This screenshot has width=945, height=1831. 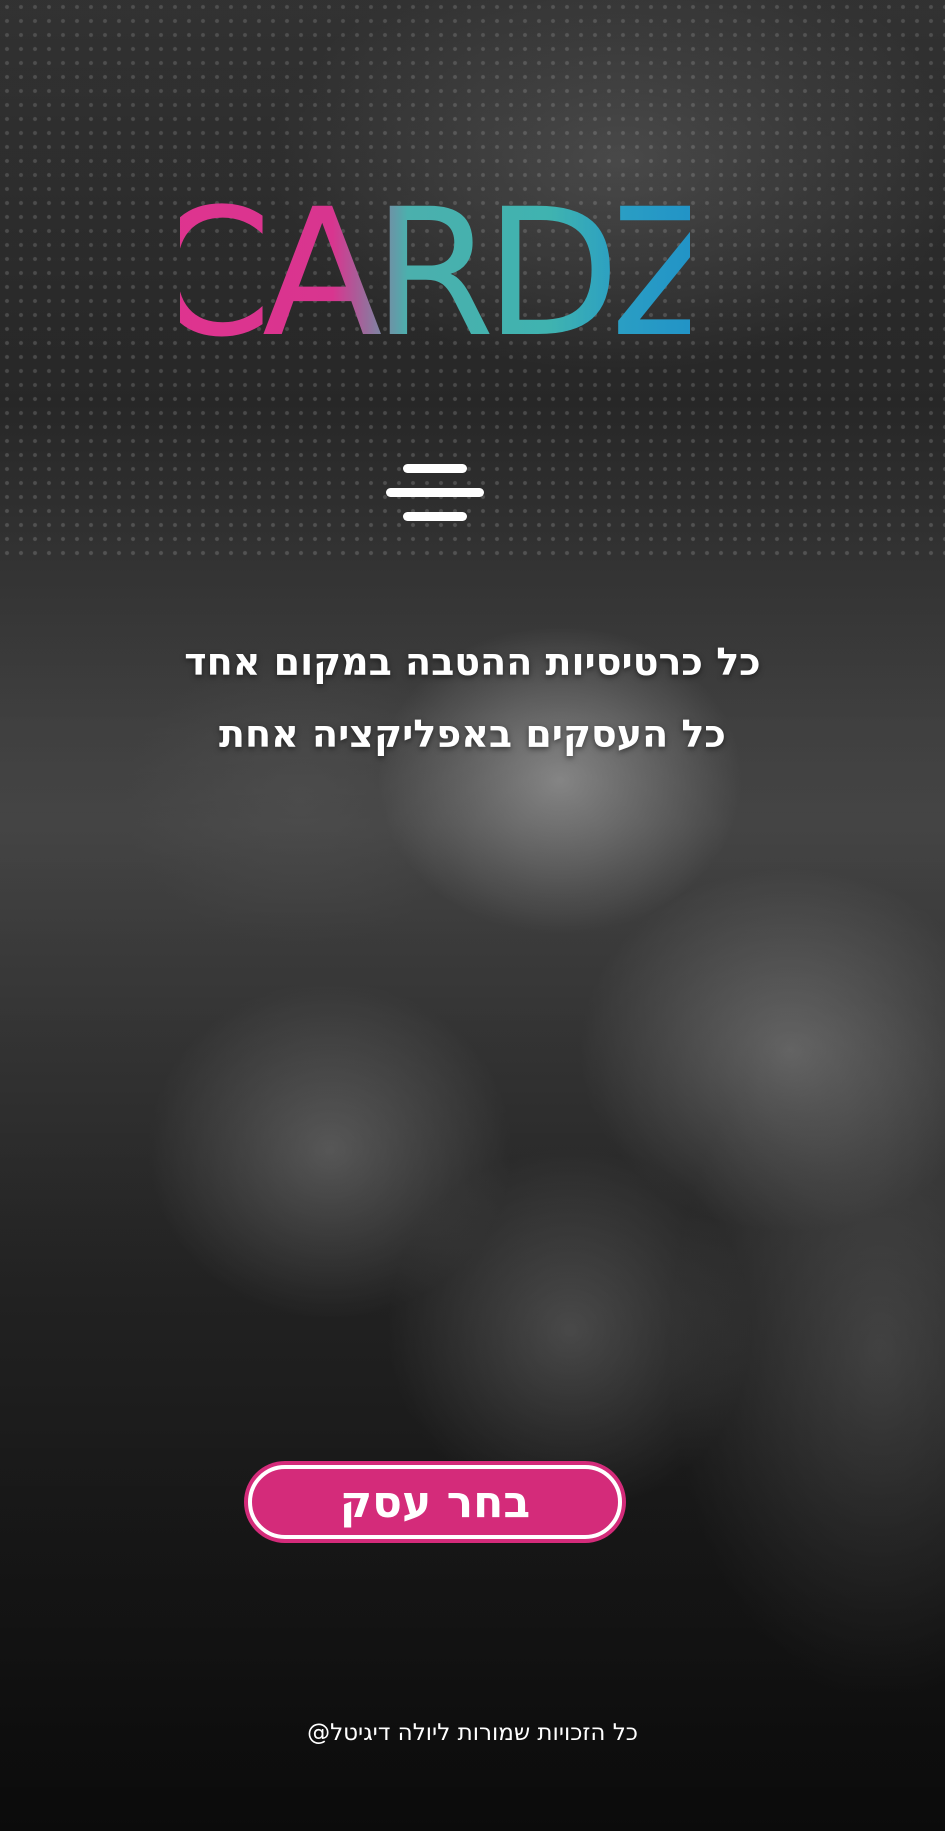 What do you see at coordinates (472, 734) in the screenshot?
I see `tagline-line-2: כל העסקים באפליקציה אחת` at bounding box center [472, 734].